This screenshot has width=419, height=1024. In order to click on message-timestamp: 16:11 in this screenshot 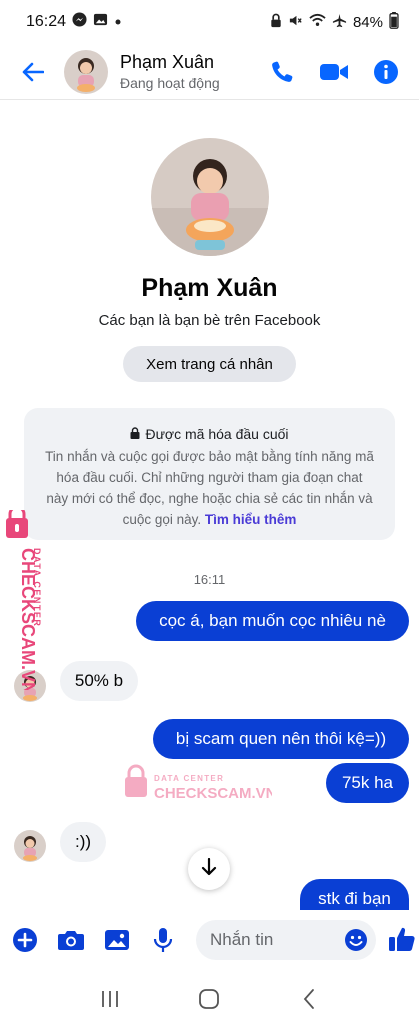, I will do `click(209, 579)`.